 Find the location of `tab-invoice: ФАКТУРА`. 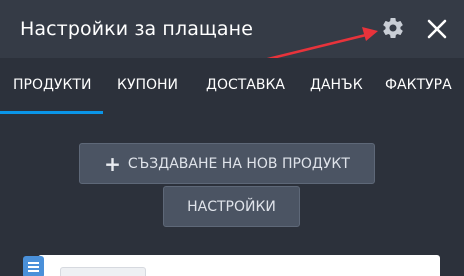

tab-invoice: ФАКТУРА is located at coordinates (418, 85).